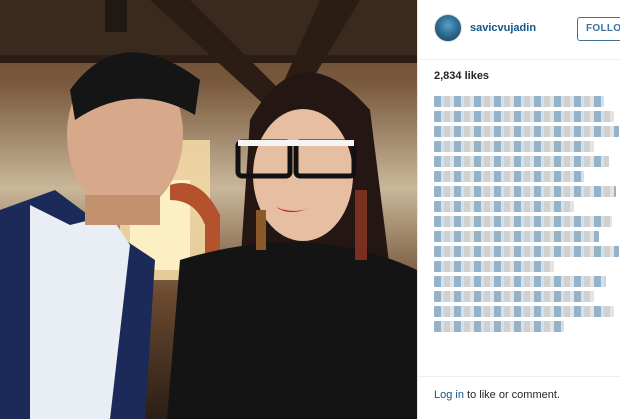 The height and width of the screenshot is (419, 620). I want to click on avatar, so click(448, 28).